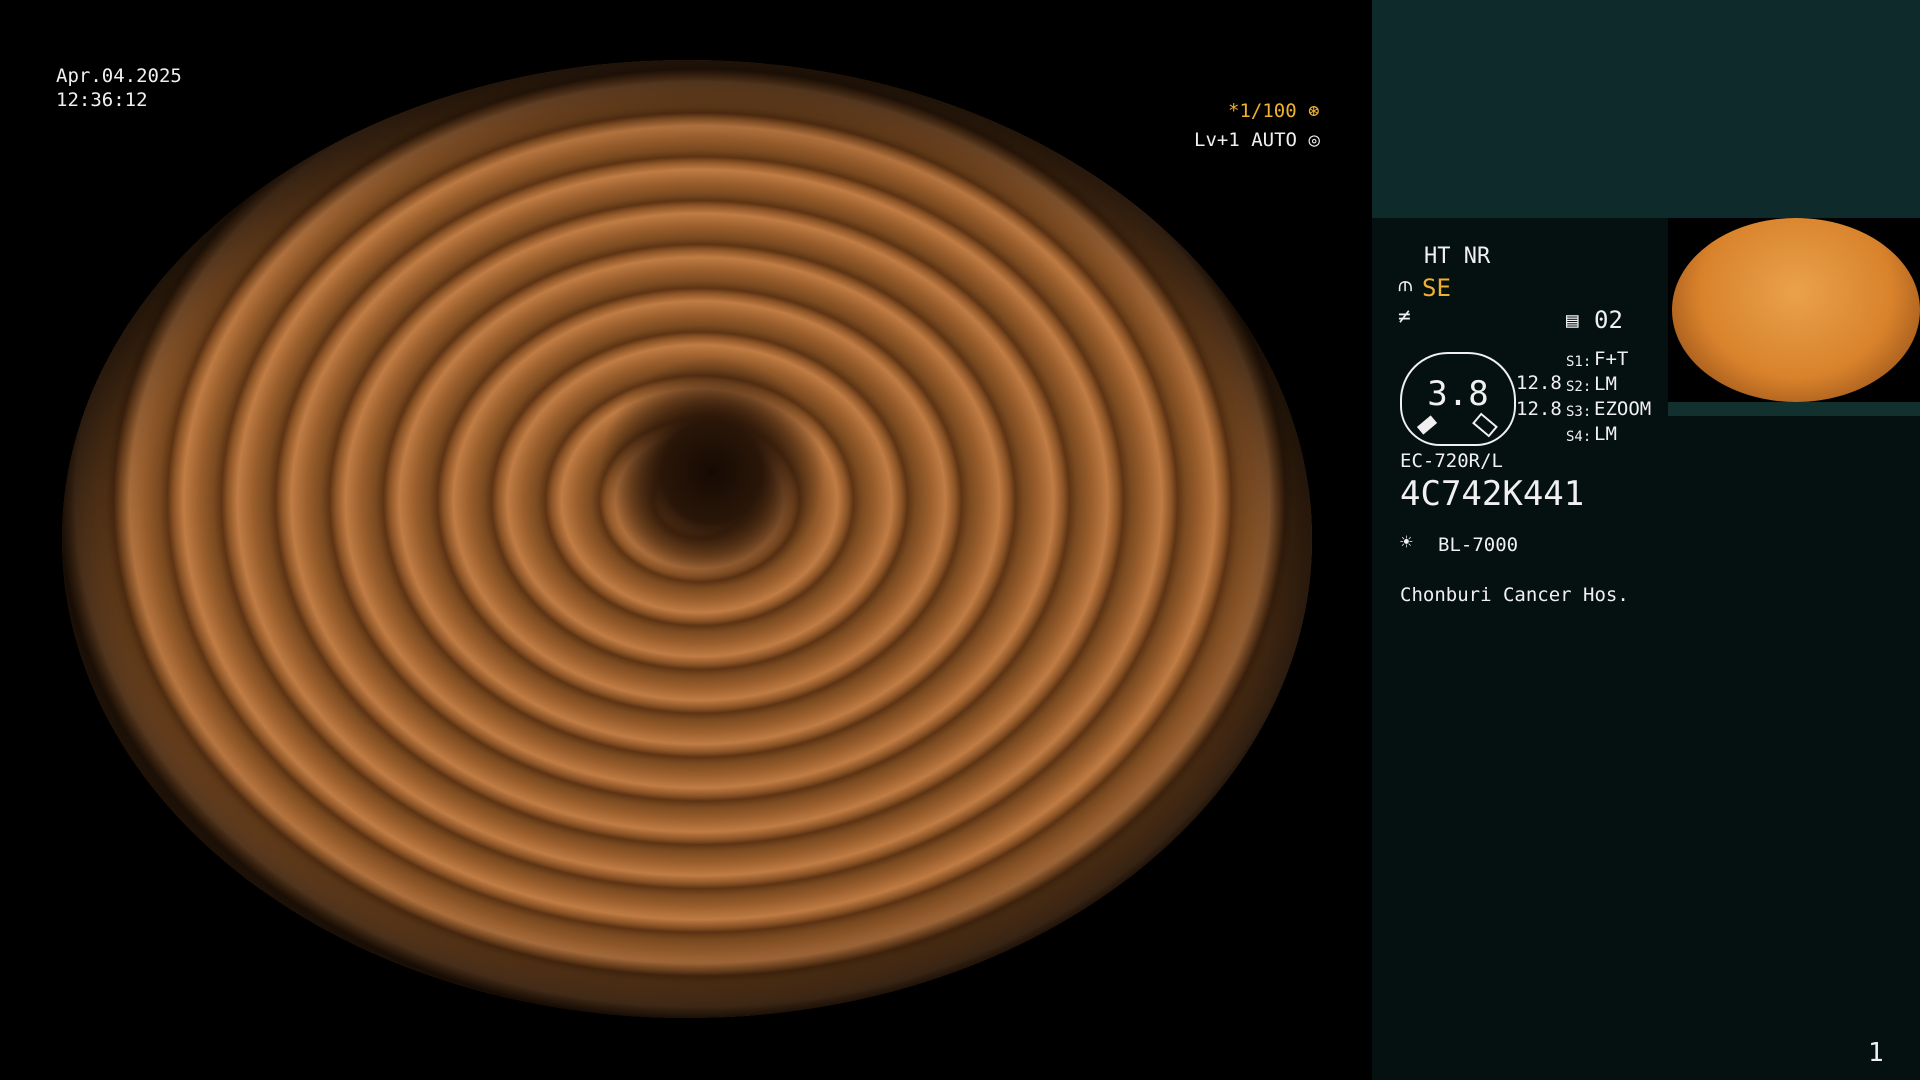  What do you see at coordinates (1579, 387) in the screenshot?
I see `switch-2-label: S2:` at bounding box center [1579, 387].